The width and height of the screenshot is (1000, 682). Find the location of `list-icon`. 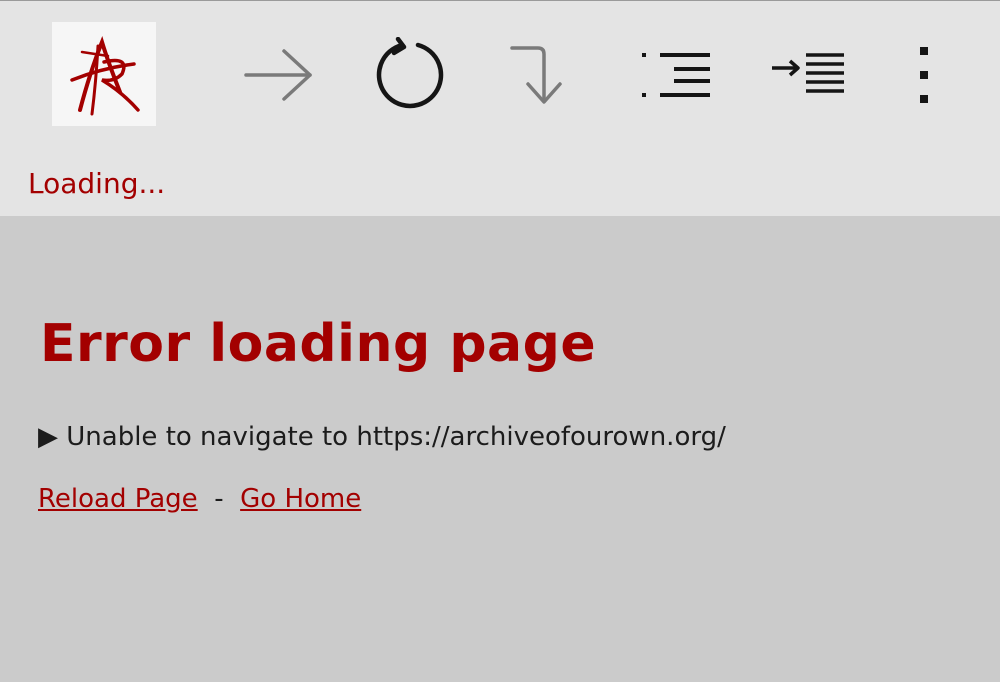

list-icon is located at coordinates (676, 75).